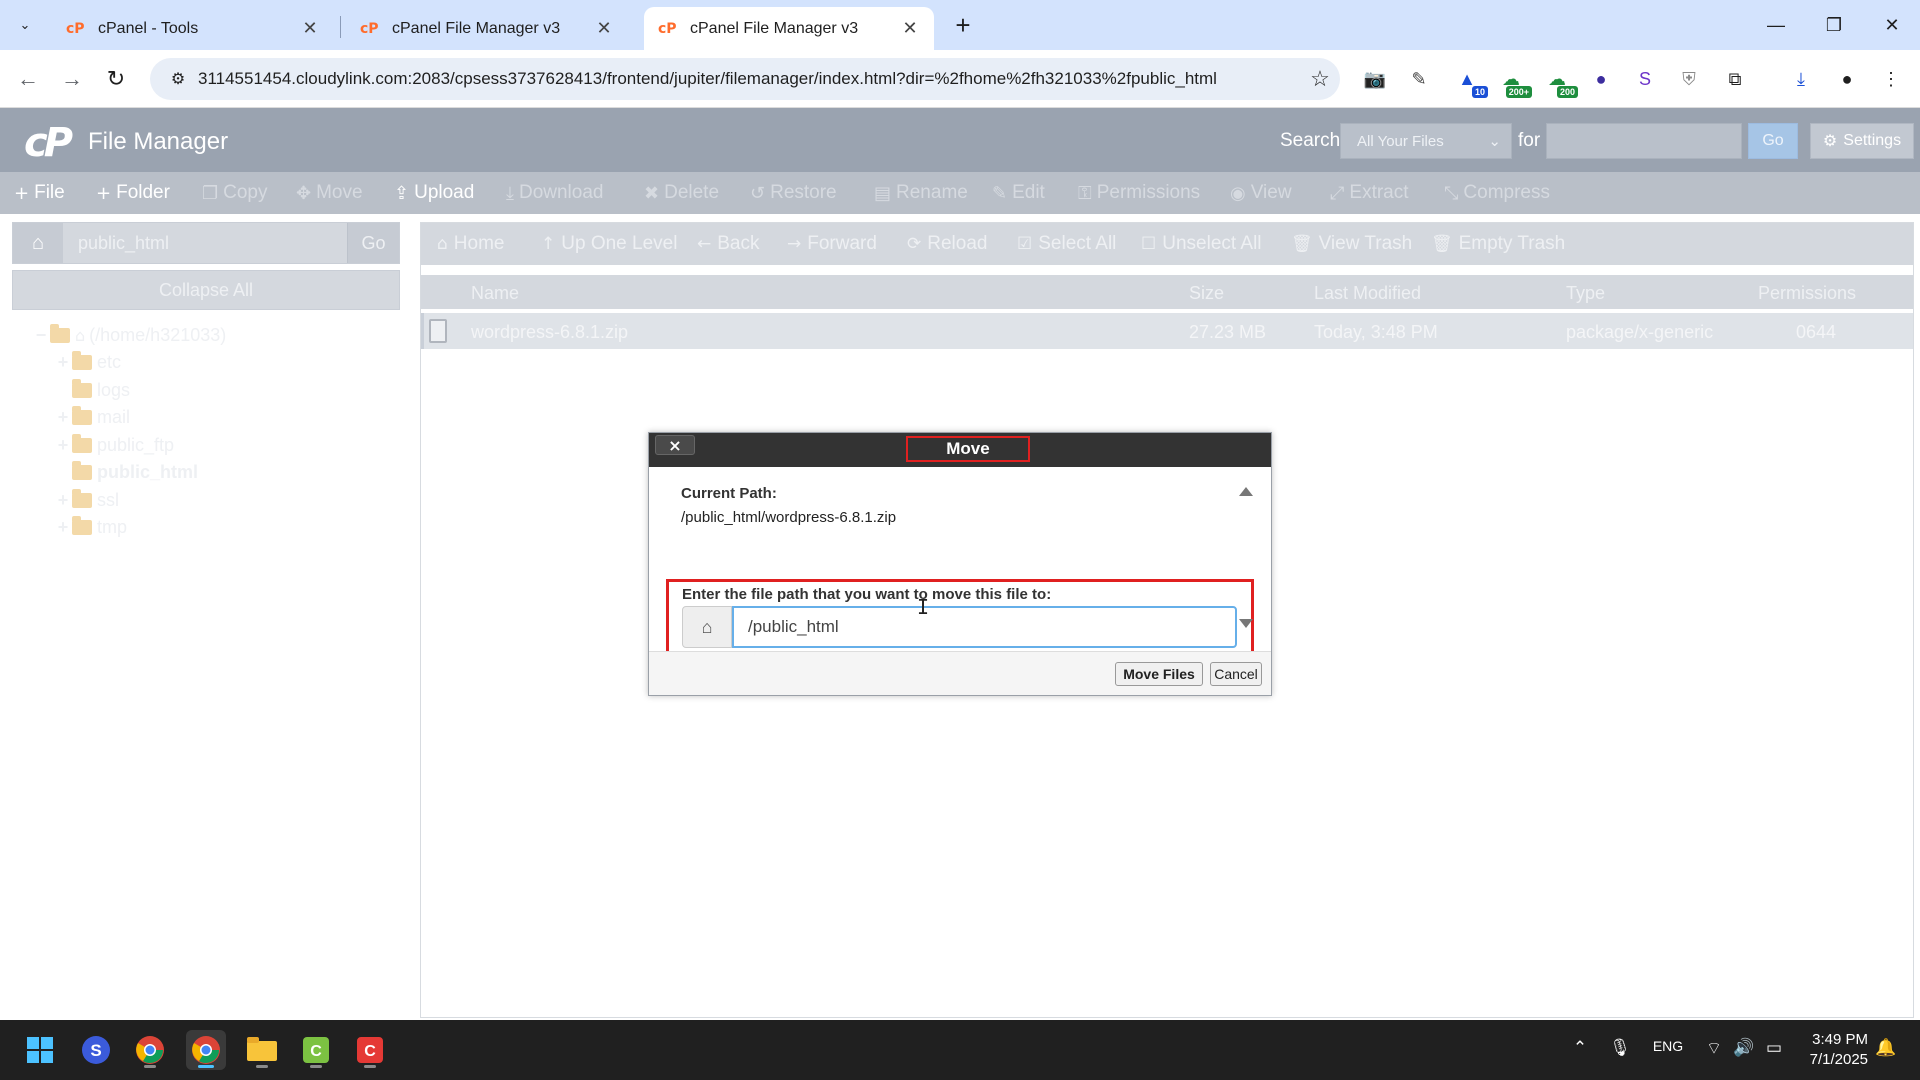 The image size is (1920, 1080). I want to click on path-input: public_html, so click(205, 243).